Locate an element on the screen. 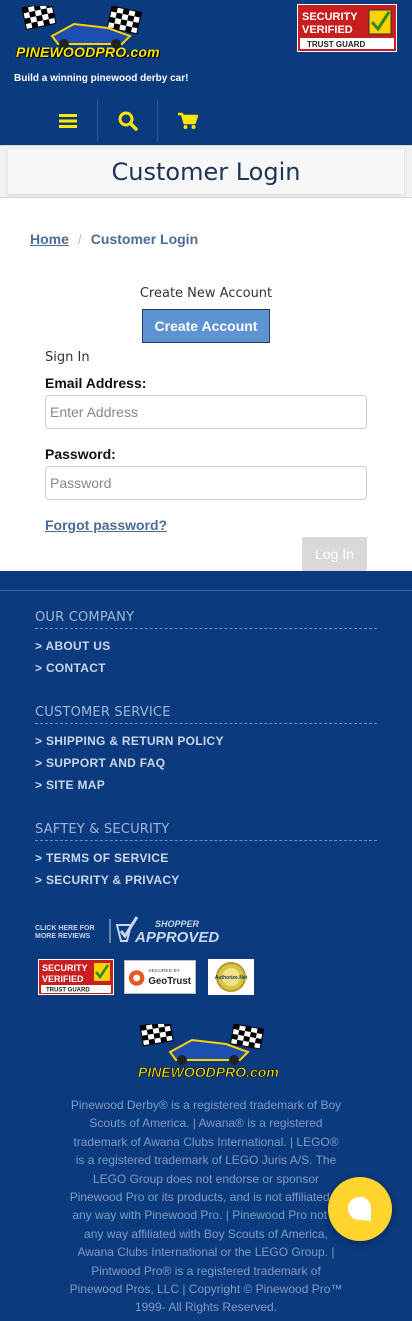 The image size is (412, 1321). geotrust-small: SECURED BY is located at coordinates (164, 971).